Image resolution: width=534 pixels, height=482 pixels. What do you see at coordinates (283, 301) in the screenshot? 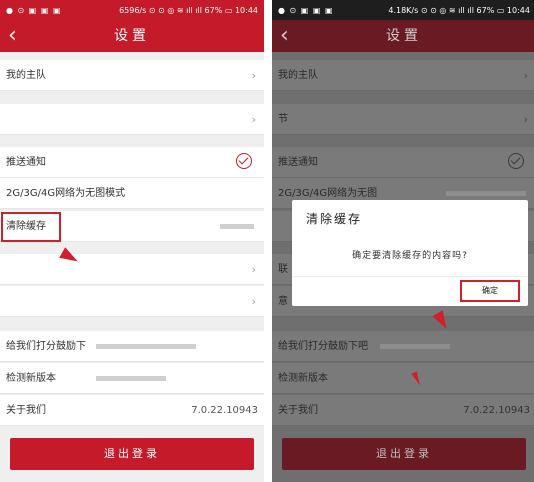
I see `row-label: 意` at bounding box center [283, 301].